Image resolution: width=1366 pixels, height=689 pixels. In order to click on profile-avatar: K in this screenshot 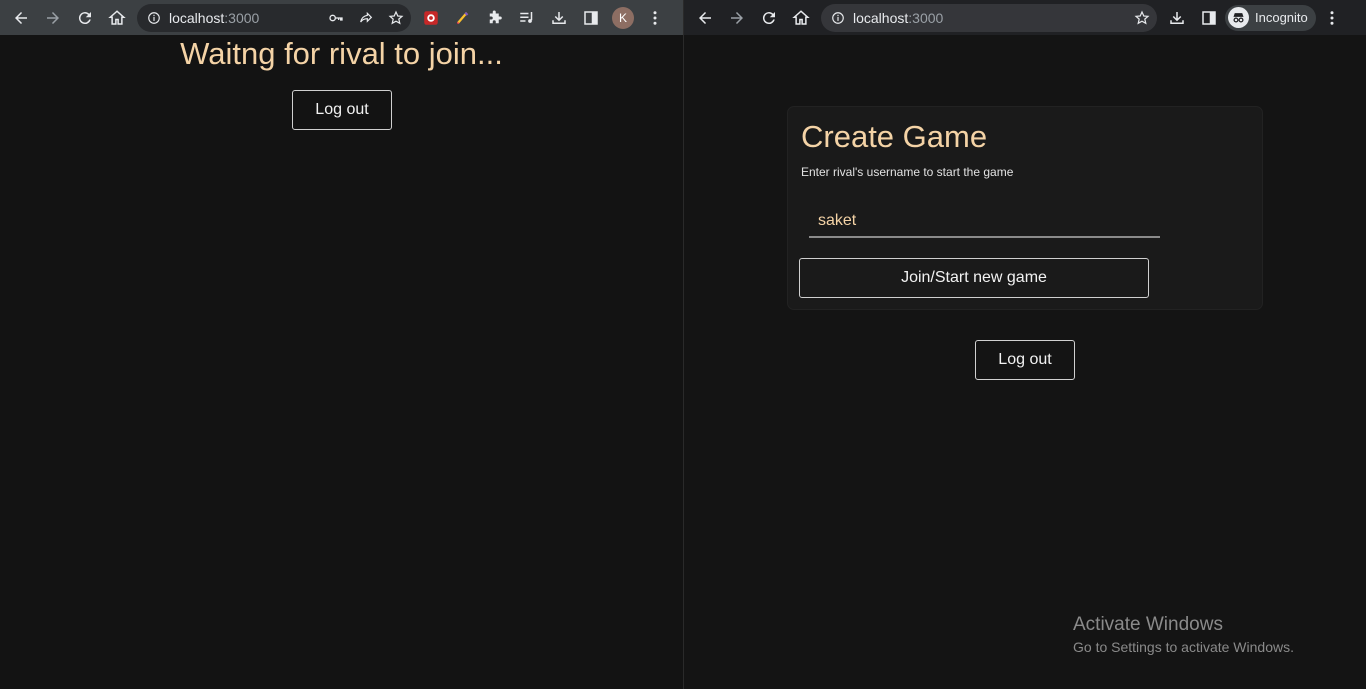, I will do `click(623, 18)`.